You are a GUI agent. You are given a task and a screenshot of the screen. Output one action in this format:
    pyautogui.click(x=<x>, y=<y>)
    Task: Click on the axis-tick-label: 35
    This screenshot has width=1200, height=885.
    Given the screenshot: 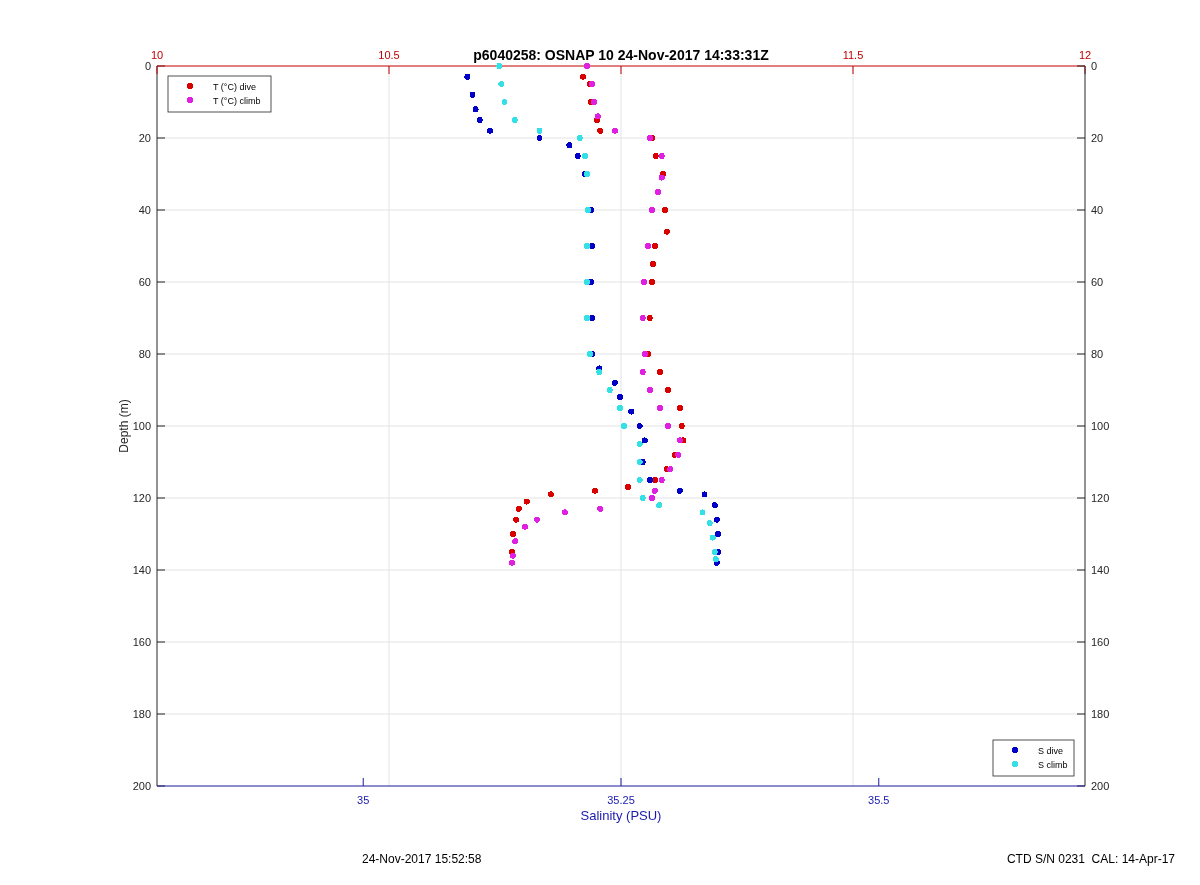 What is the action you would take?
    pyautogui.click(x=363, y=800)
    